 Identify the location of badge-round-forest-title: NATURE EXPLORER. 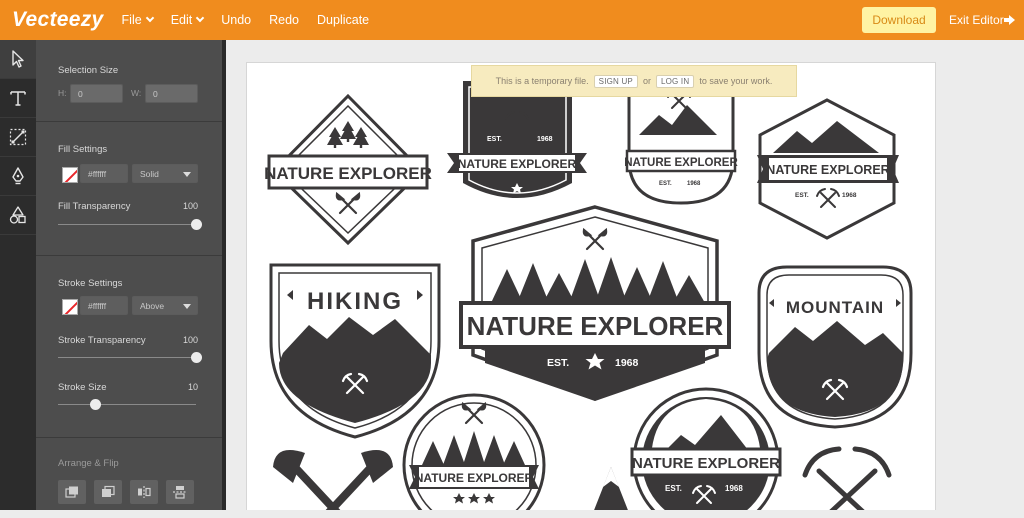
(474, 478).